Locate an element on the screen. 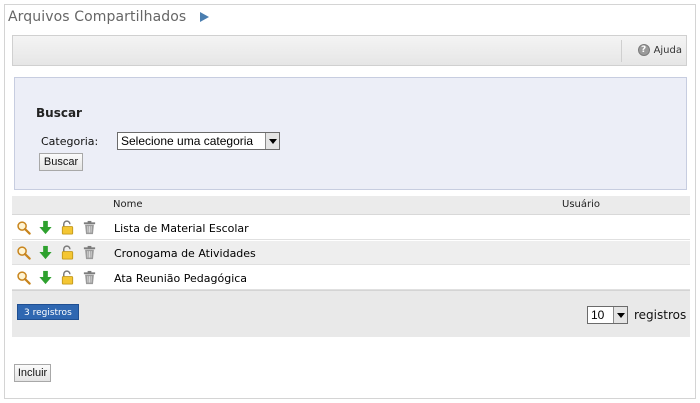 The height and width of the screenshot is (403, 700). table-header: Nome Usuário is located at coordinates (351, 205).